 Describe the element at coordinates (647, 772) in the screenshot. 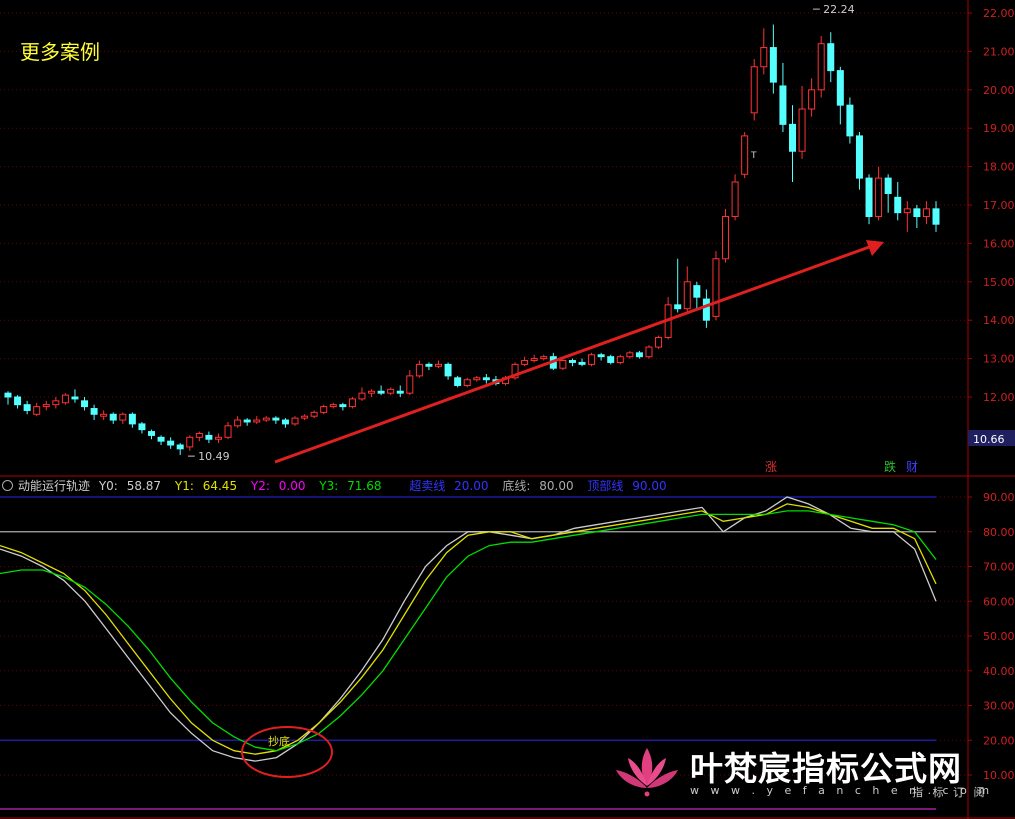

I see `lotus-logo-icon` at that location.